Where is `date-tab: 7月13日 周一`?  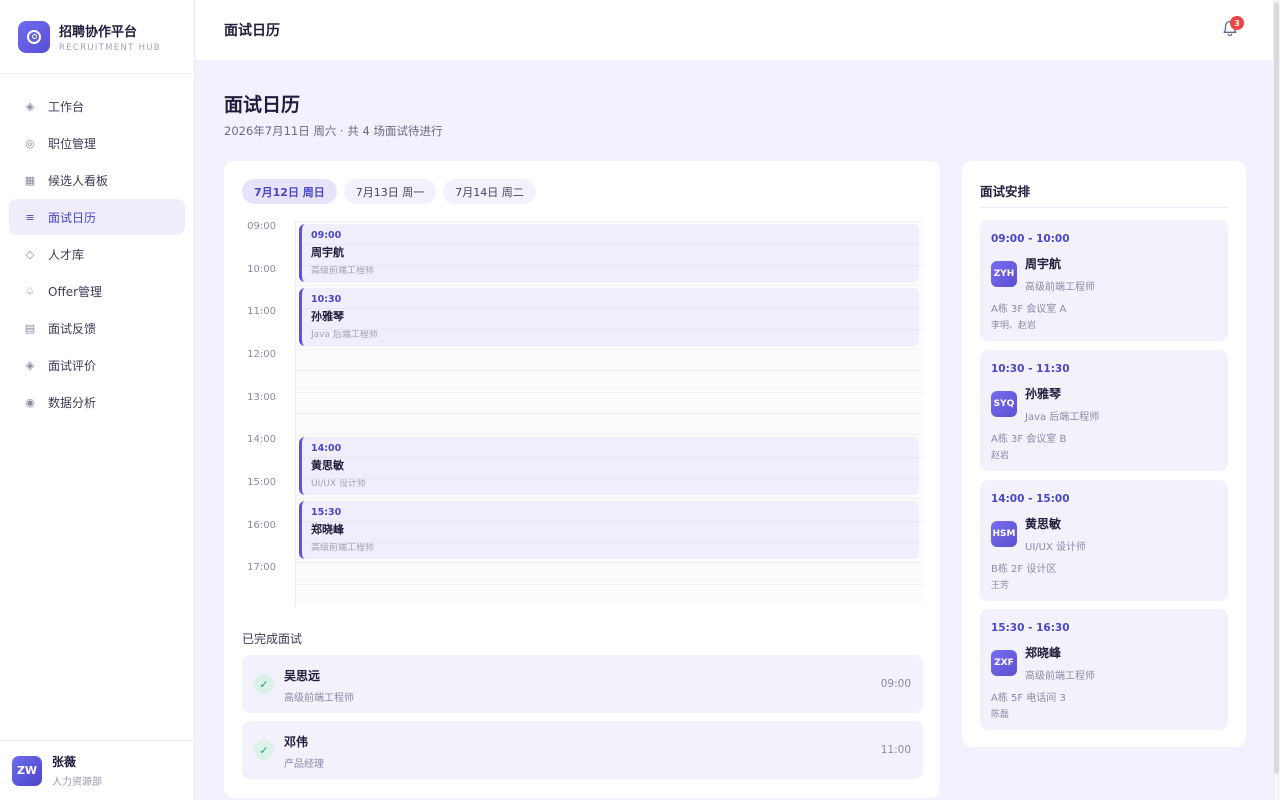 date-tab: 7月13日 周一 is located at coordinates (390, 191).